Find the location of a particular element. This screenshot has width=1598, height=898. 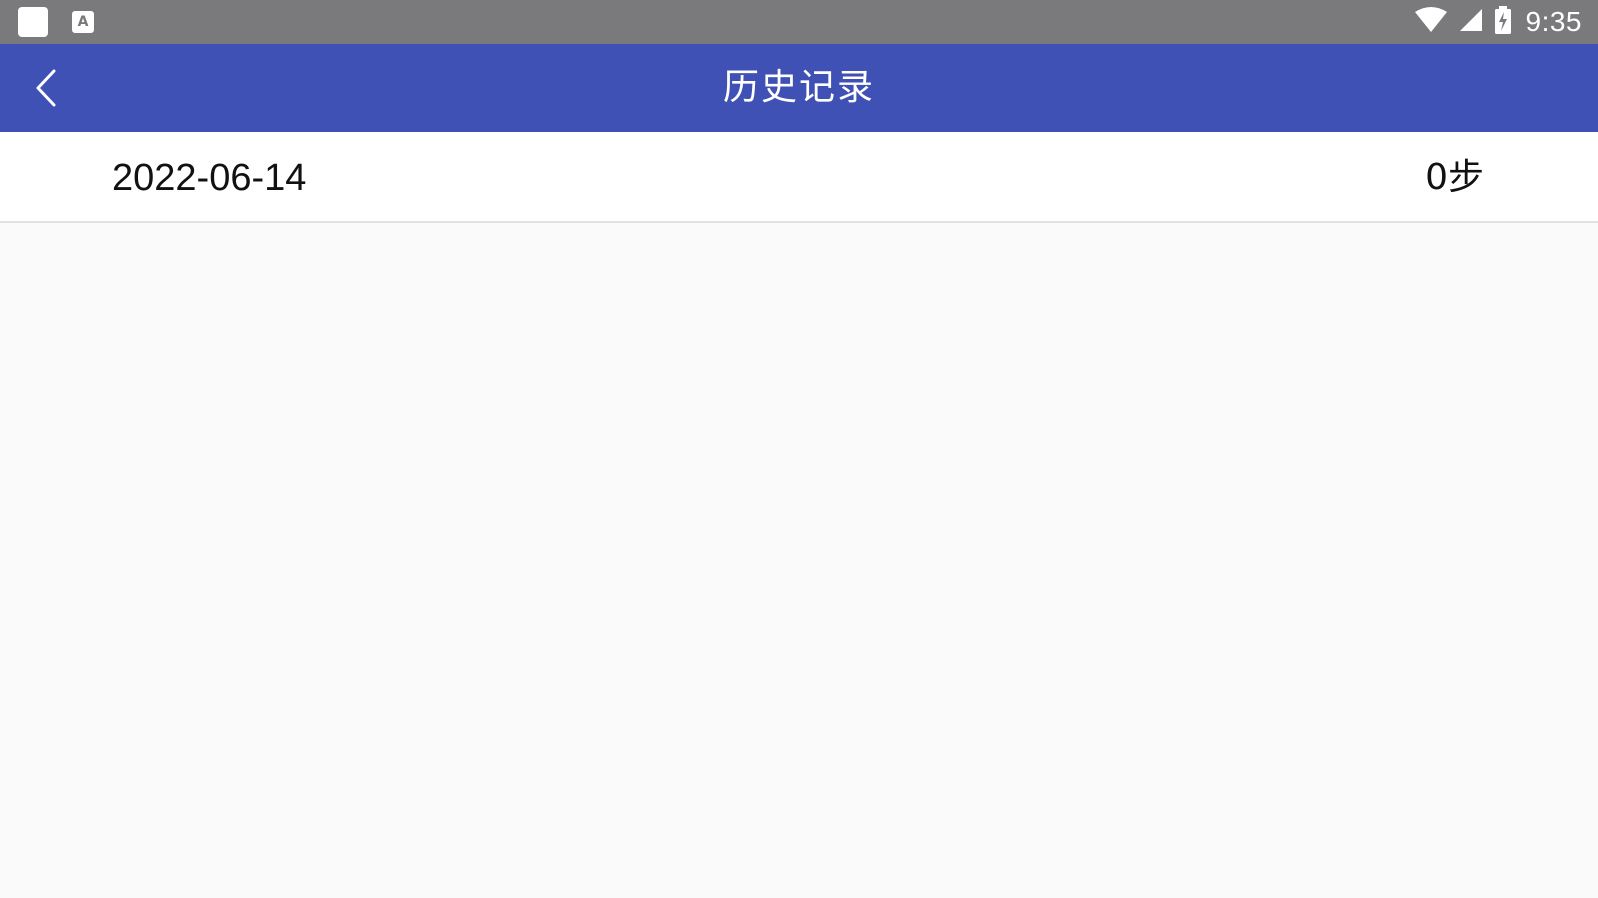

status-bar: A 9:35 is located at coordinates (799, 22).